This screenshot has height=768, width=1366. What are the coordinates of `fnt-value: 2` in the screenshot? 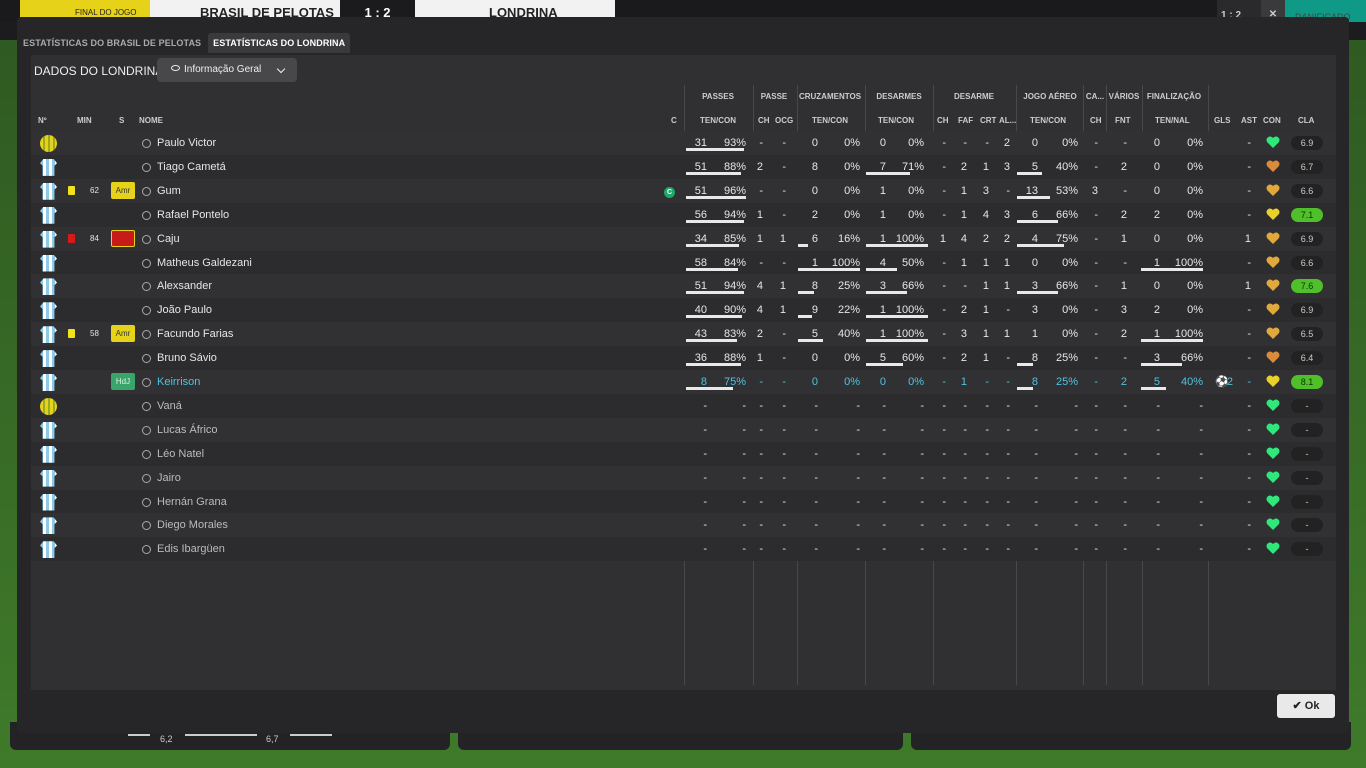 It's located at (1123, 382).